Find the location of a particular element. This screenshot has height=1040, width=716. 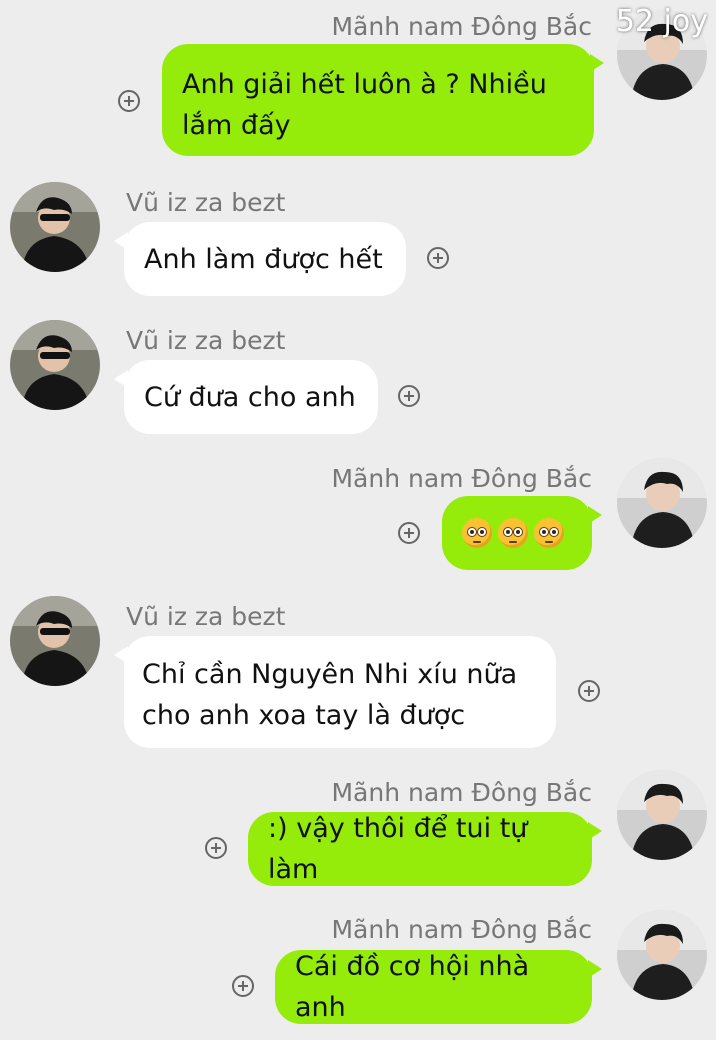

message-bubble: :) vậy thôi để tui tự làm is located at coordinates (425, 849).